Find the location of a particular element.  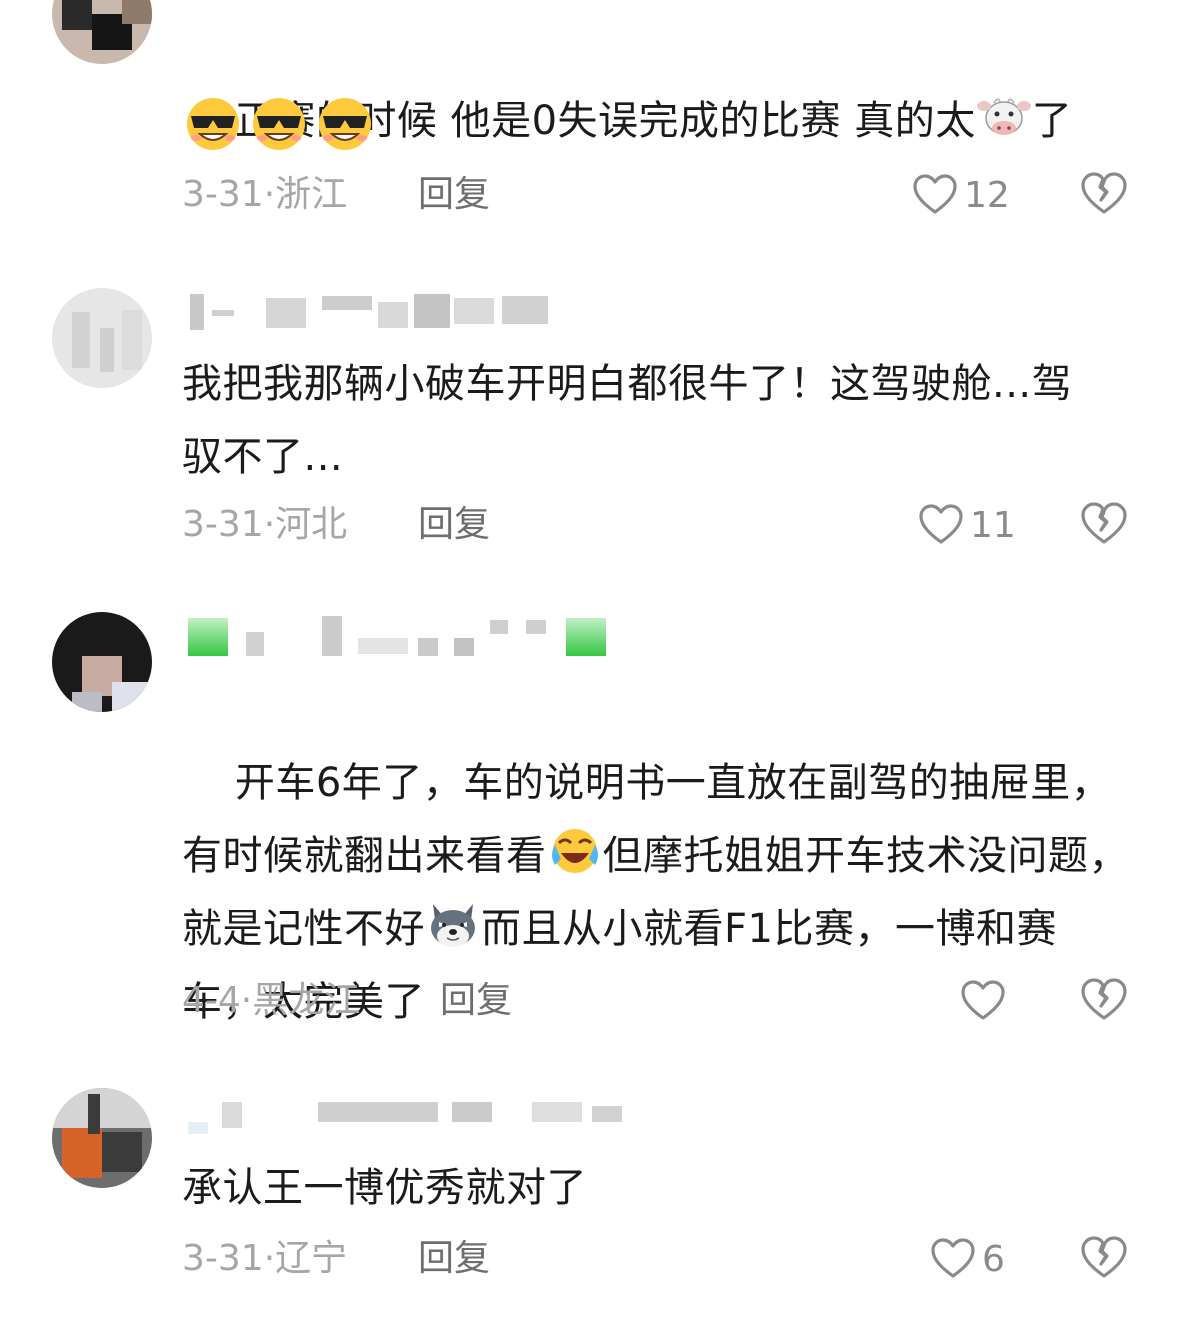

comment-meta: 3-31·浙江 is located at coordinates (264, 195).